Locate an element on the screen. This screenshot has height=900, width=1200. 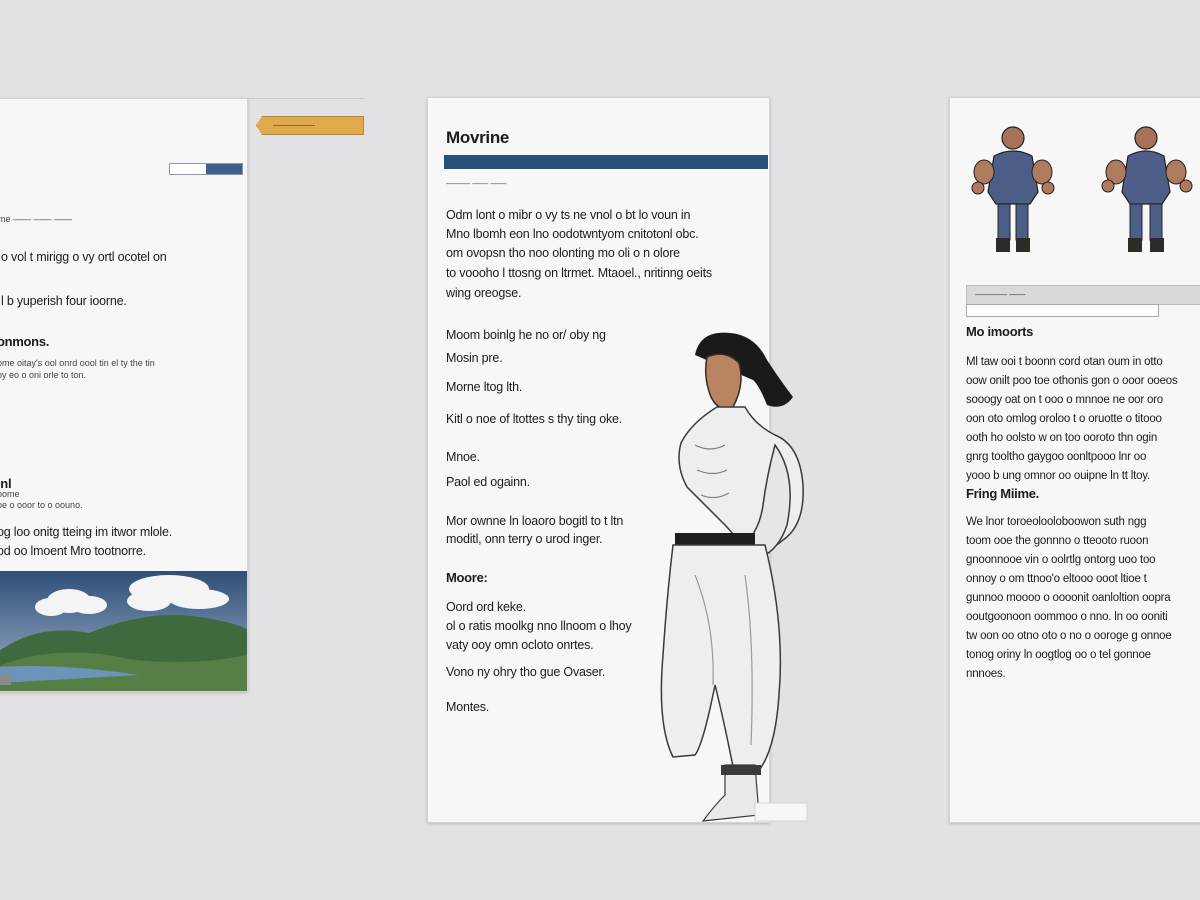
text-line: gnrg tooltho gaygoo oonltpooo lnr oo is located at coordinates (1056, 457).